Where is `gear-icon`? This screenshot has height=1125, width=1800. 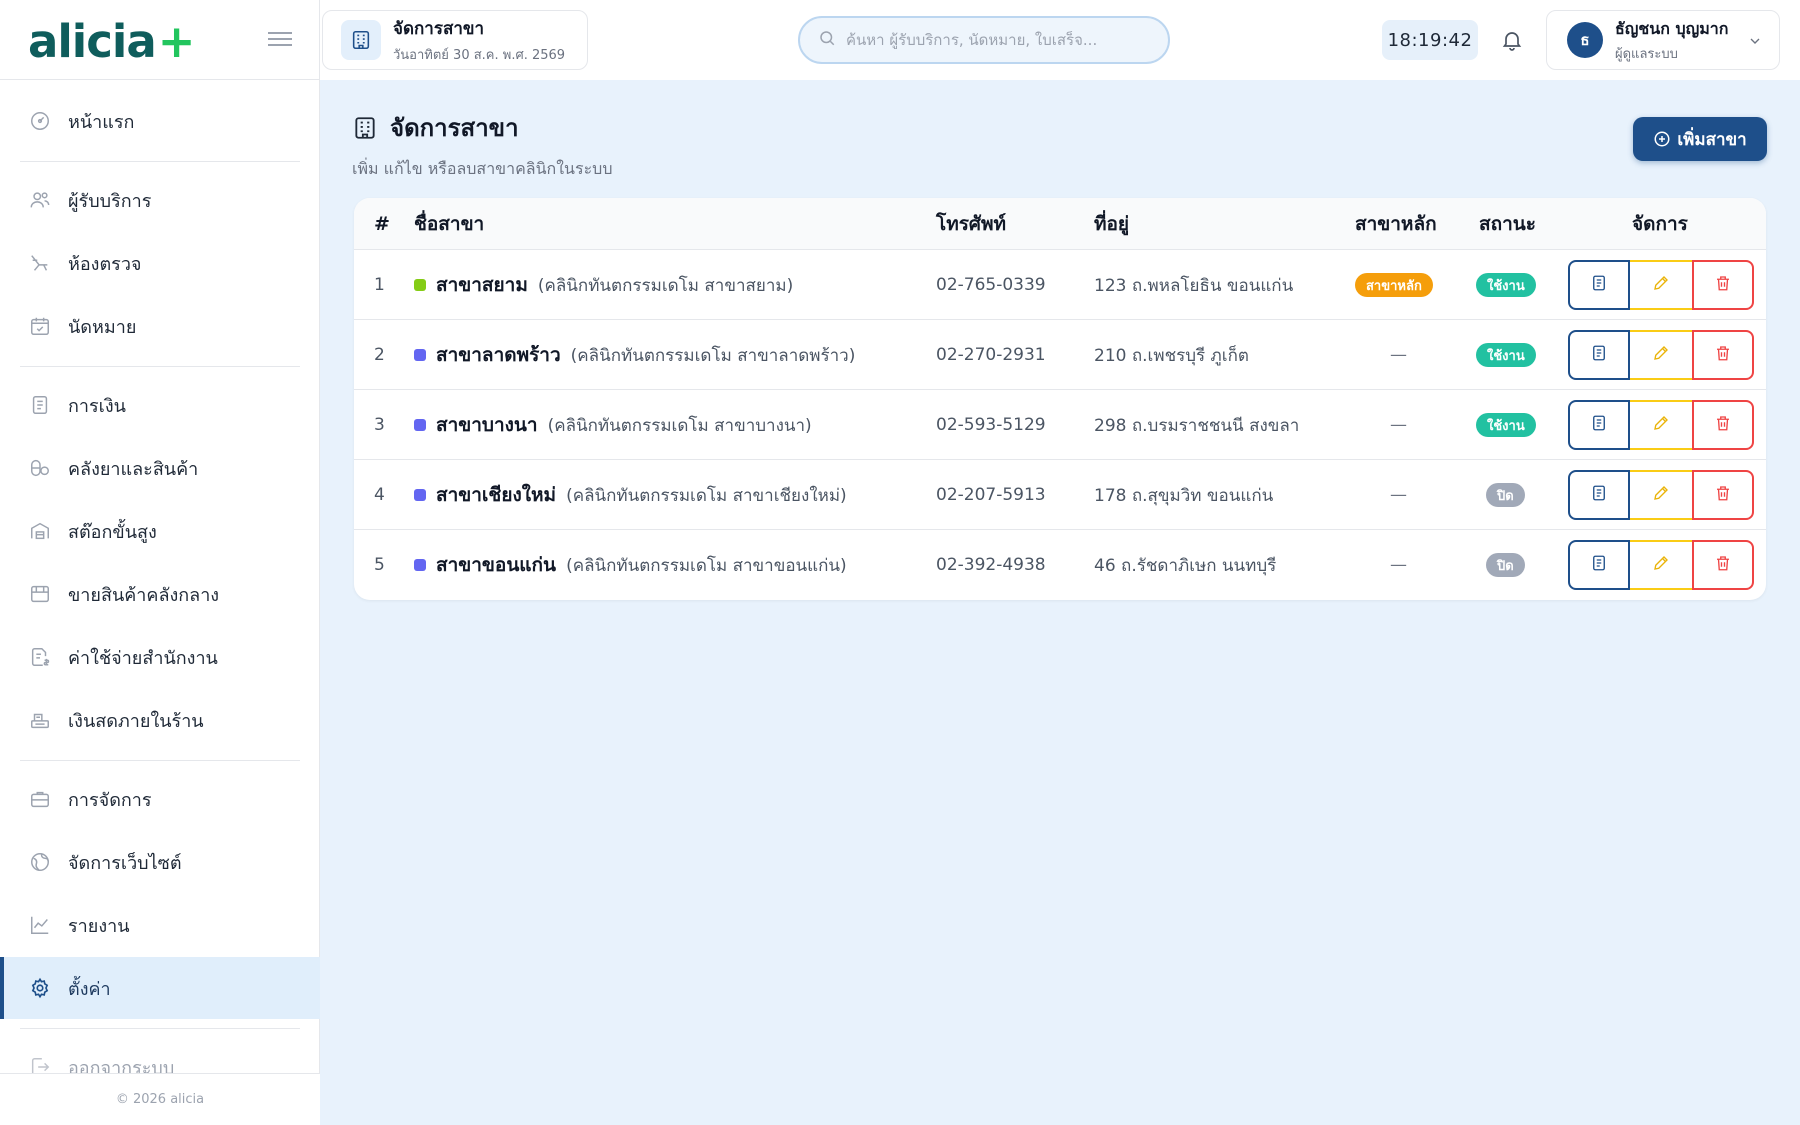 gear-icon is located at coordinates (40, 988).